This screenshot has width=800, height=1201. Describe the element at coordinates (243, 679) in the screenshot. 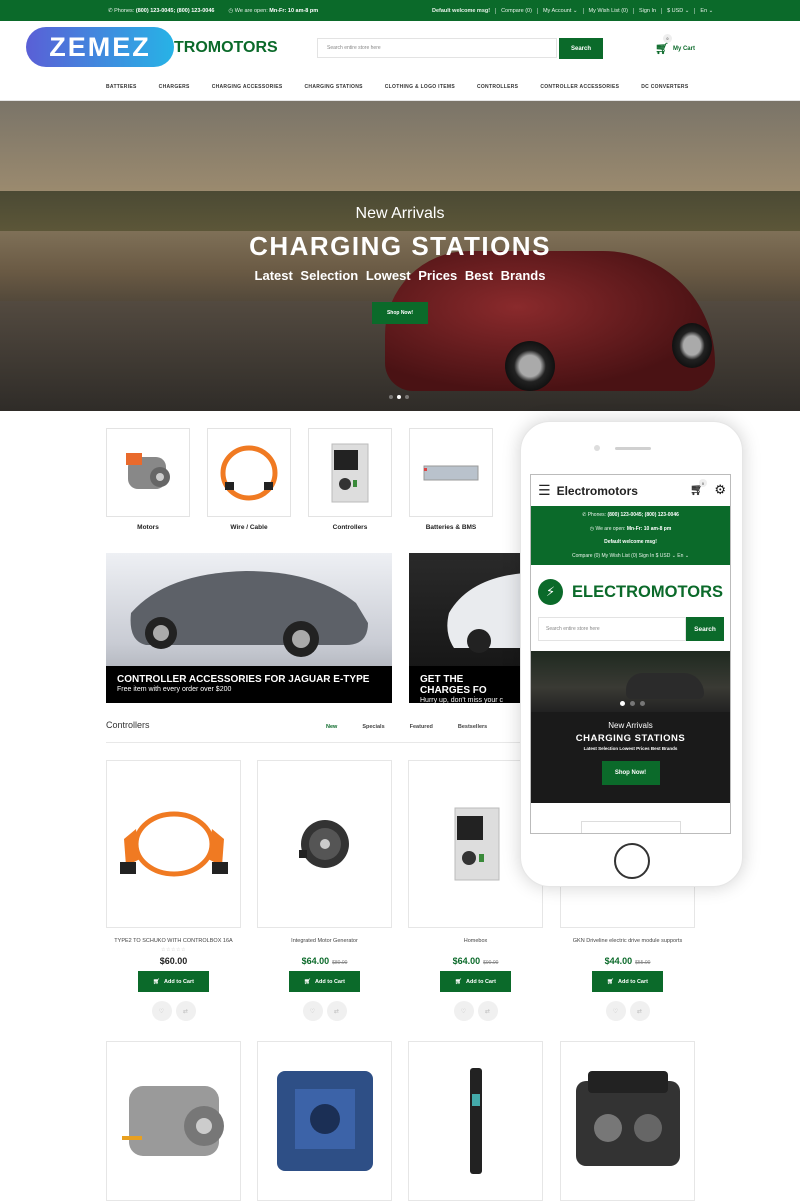

I see `banner-title: CONTROLLER ACCESSORIES FOR JAGUAR E-TYPE` at that location.